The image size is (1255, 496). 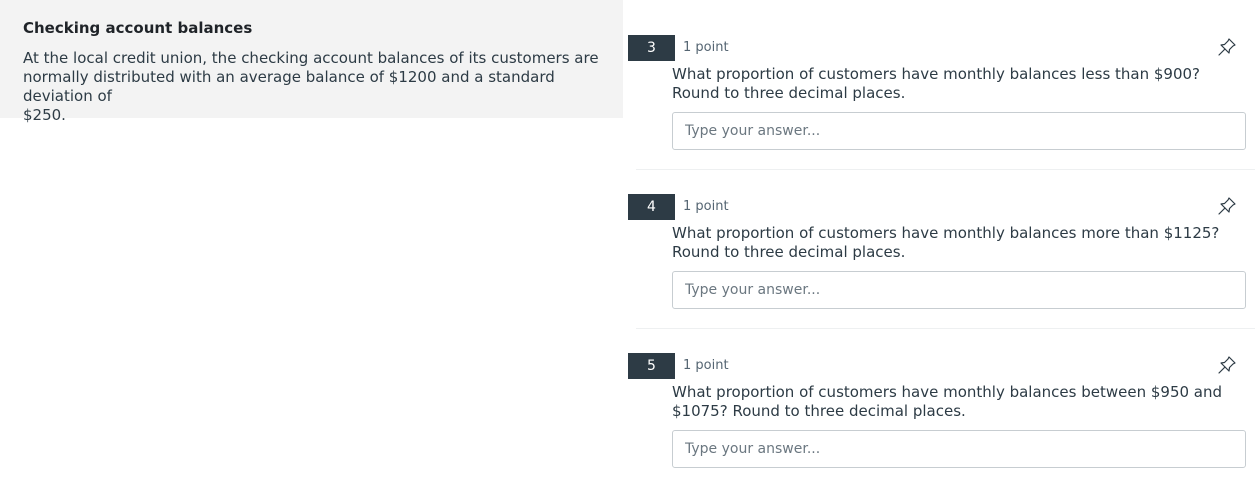 What do you see at coordinates (651, 48) in the screenshot?
I see `question-number: 3` at bounding box center [651, 48].